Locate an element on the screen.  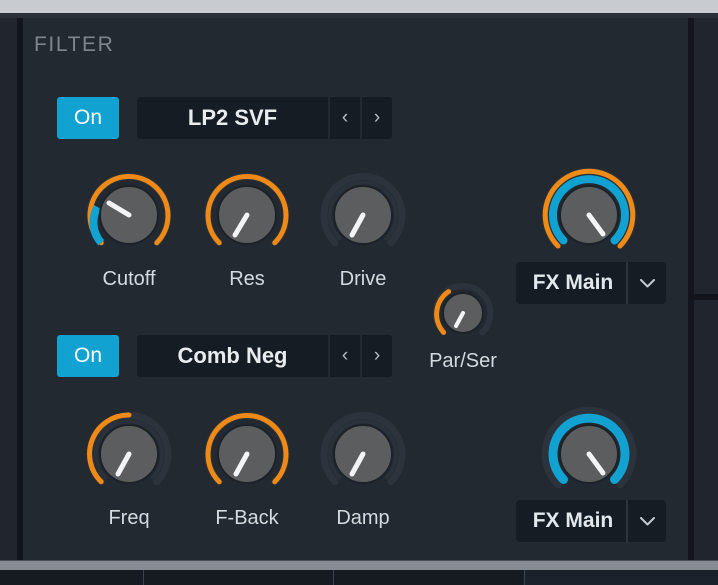
knob-drive: Drive is located at coordinates (363, 227).